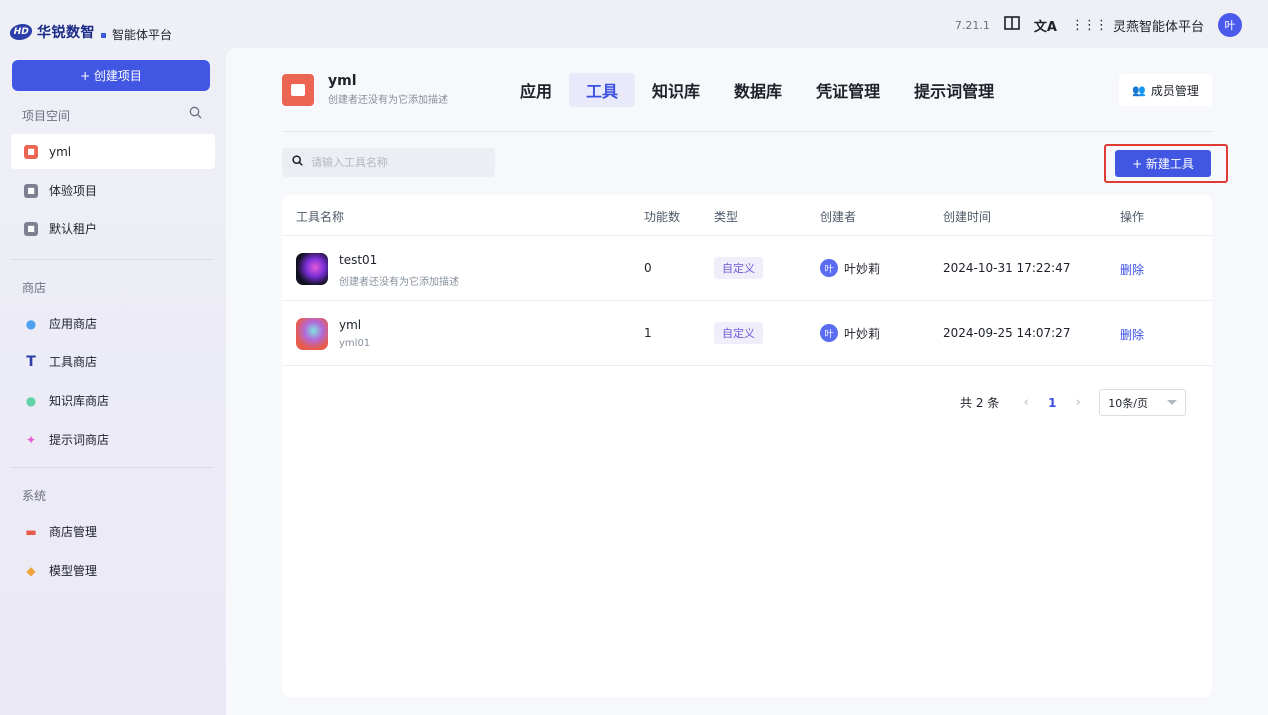 The height and width of the screenshot is (715, 1268). Describe the element at coordinates (1078, 402) in the screenshot. I see `chevron-right-icon: ›` at that location.